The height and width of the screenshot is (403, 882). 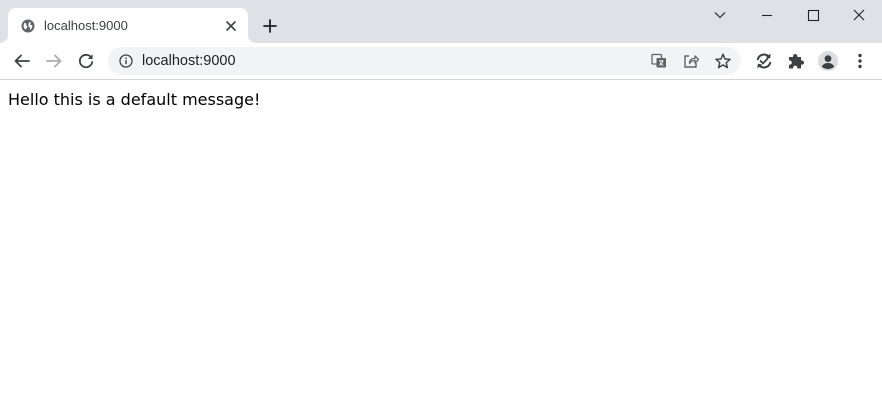 I want to click on translate-icon: G, so click(x=659, y=61).